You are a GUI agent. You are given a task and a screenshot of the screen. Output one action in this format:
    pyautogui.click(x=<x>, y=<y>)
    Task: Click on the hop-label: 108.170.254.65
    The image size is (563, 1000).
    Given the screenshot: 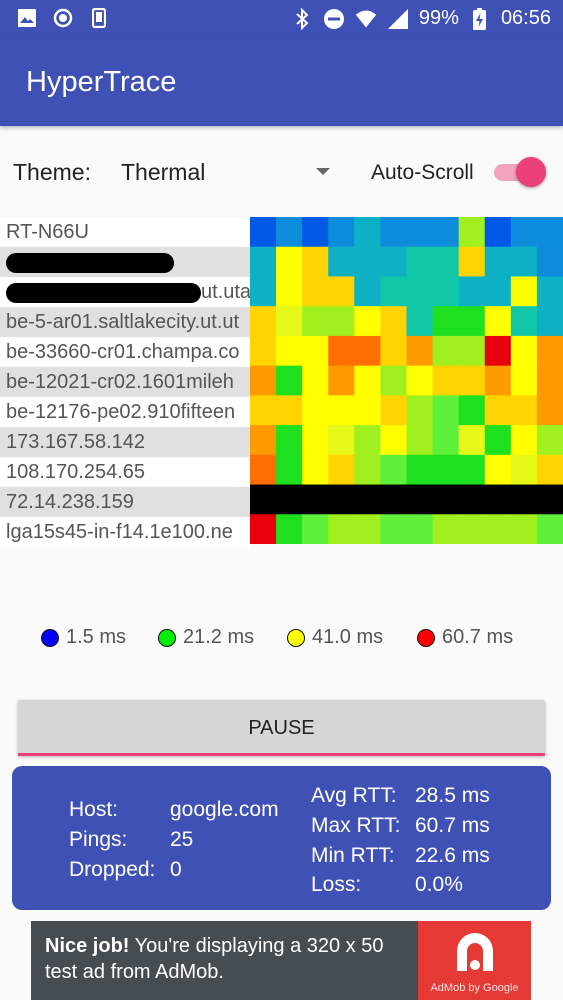 What is the action you would take?
    pyautogui.click(x=76, y=472)
    